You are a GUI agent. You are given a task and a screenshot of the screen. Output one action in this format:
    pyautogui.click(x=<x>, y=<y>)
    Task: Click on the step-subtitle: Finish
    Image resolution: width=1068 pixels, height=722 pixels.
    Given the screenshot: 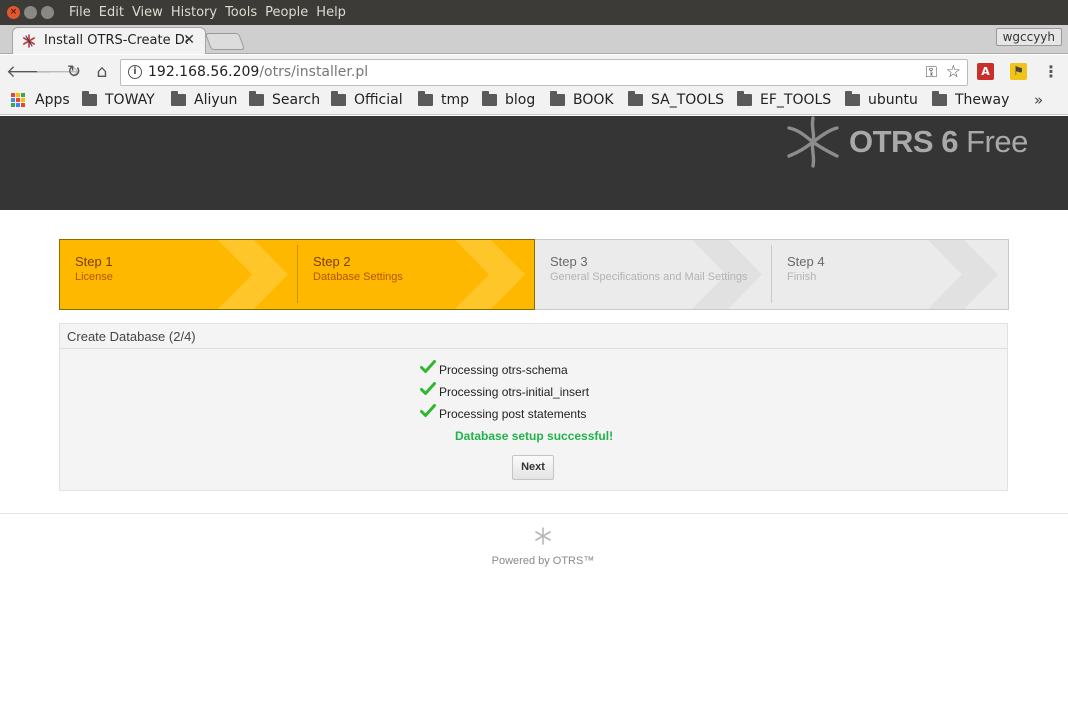 What is the action you would take?
    pyautogui.click(x=802, y=277)
    